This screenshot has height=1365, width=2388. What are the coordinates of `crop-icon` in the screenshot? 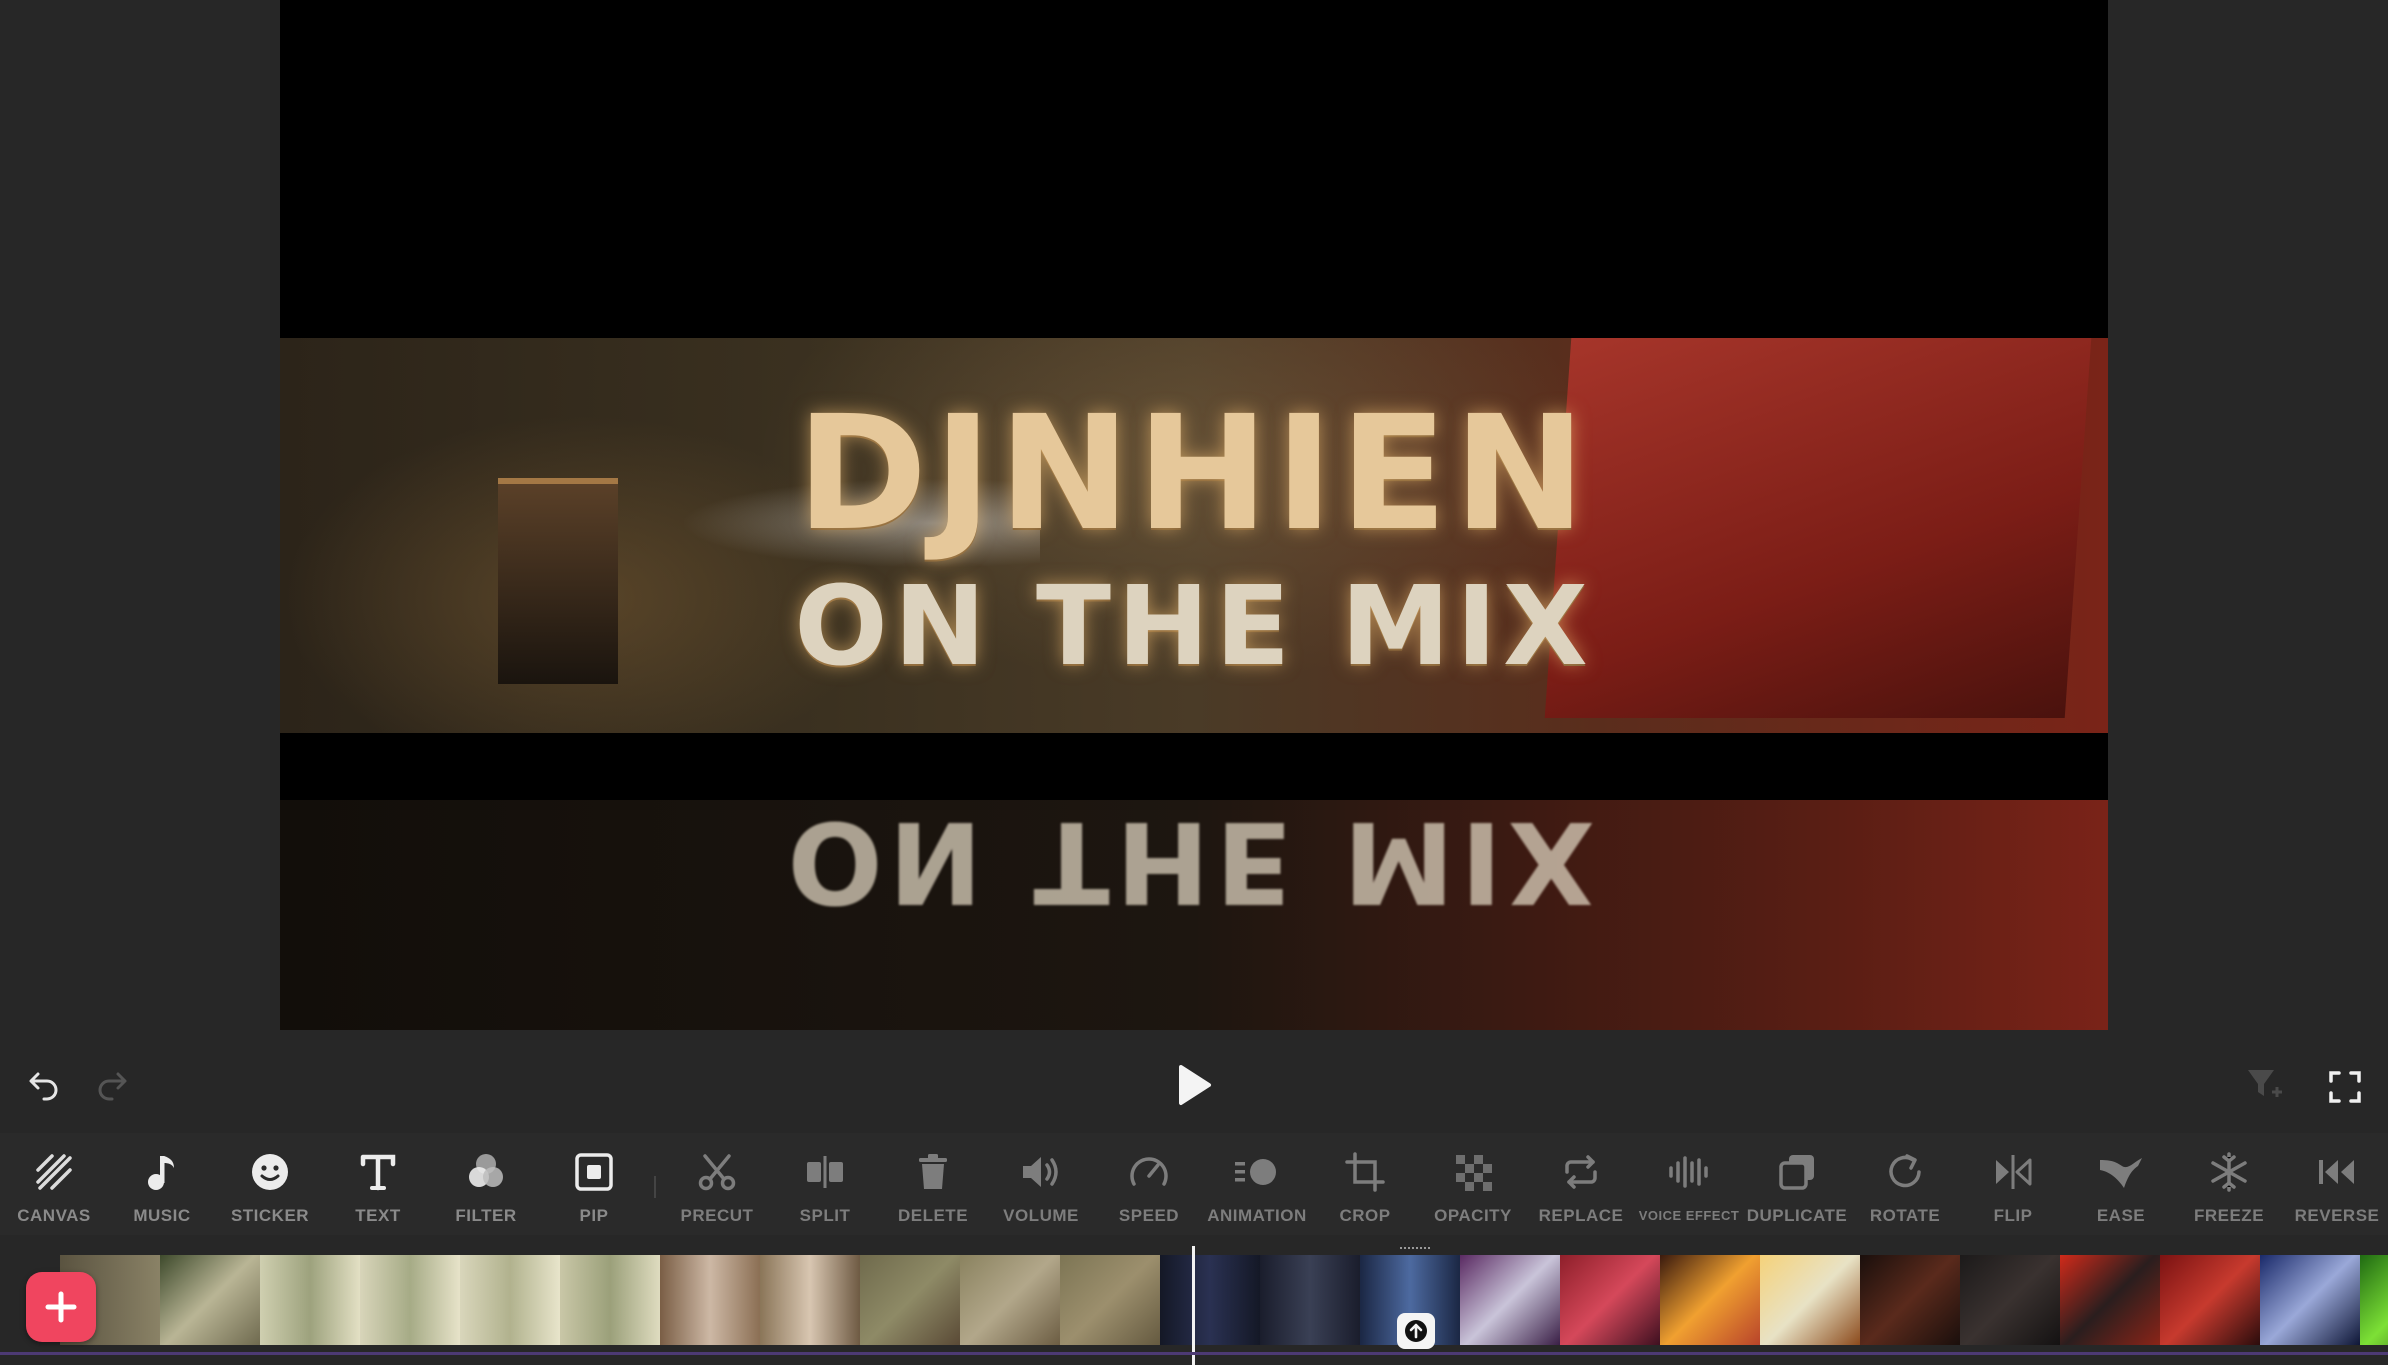 It's located at (1365, 1172).